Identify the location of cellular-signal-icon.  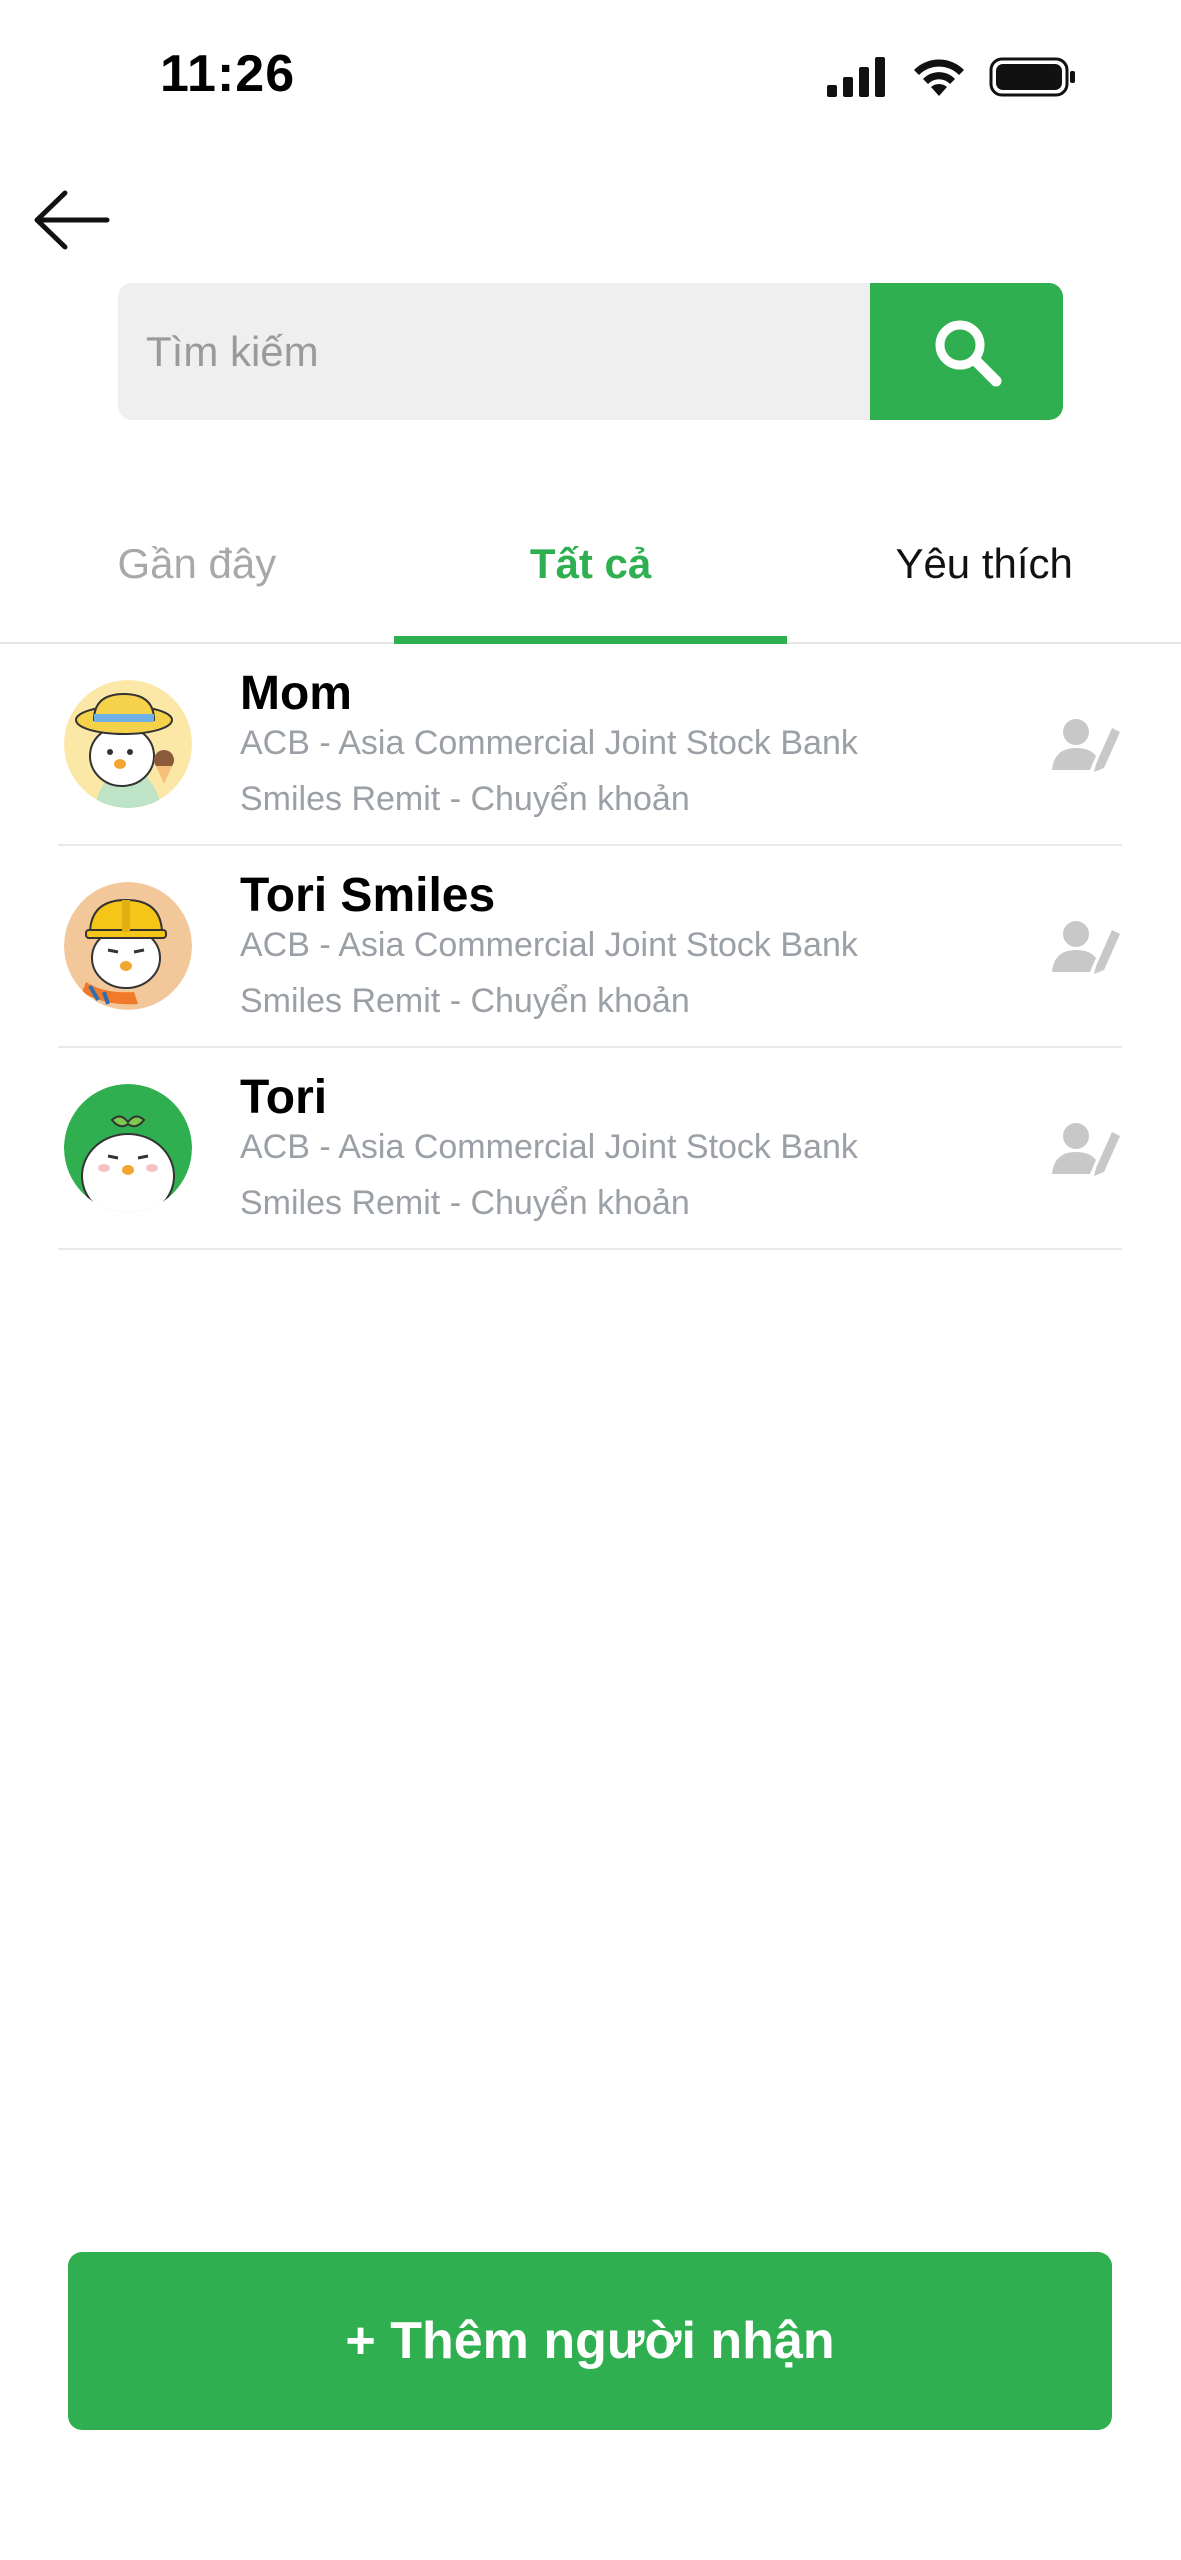
(856, 77).